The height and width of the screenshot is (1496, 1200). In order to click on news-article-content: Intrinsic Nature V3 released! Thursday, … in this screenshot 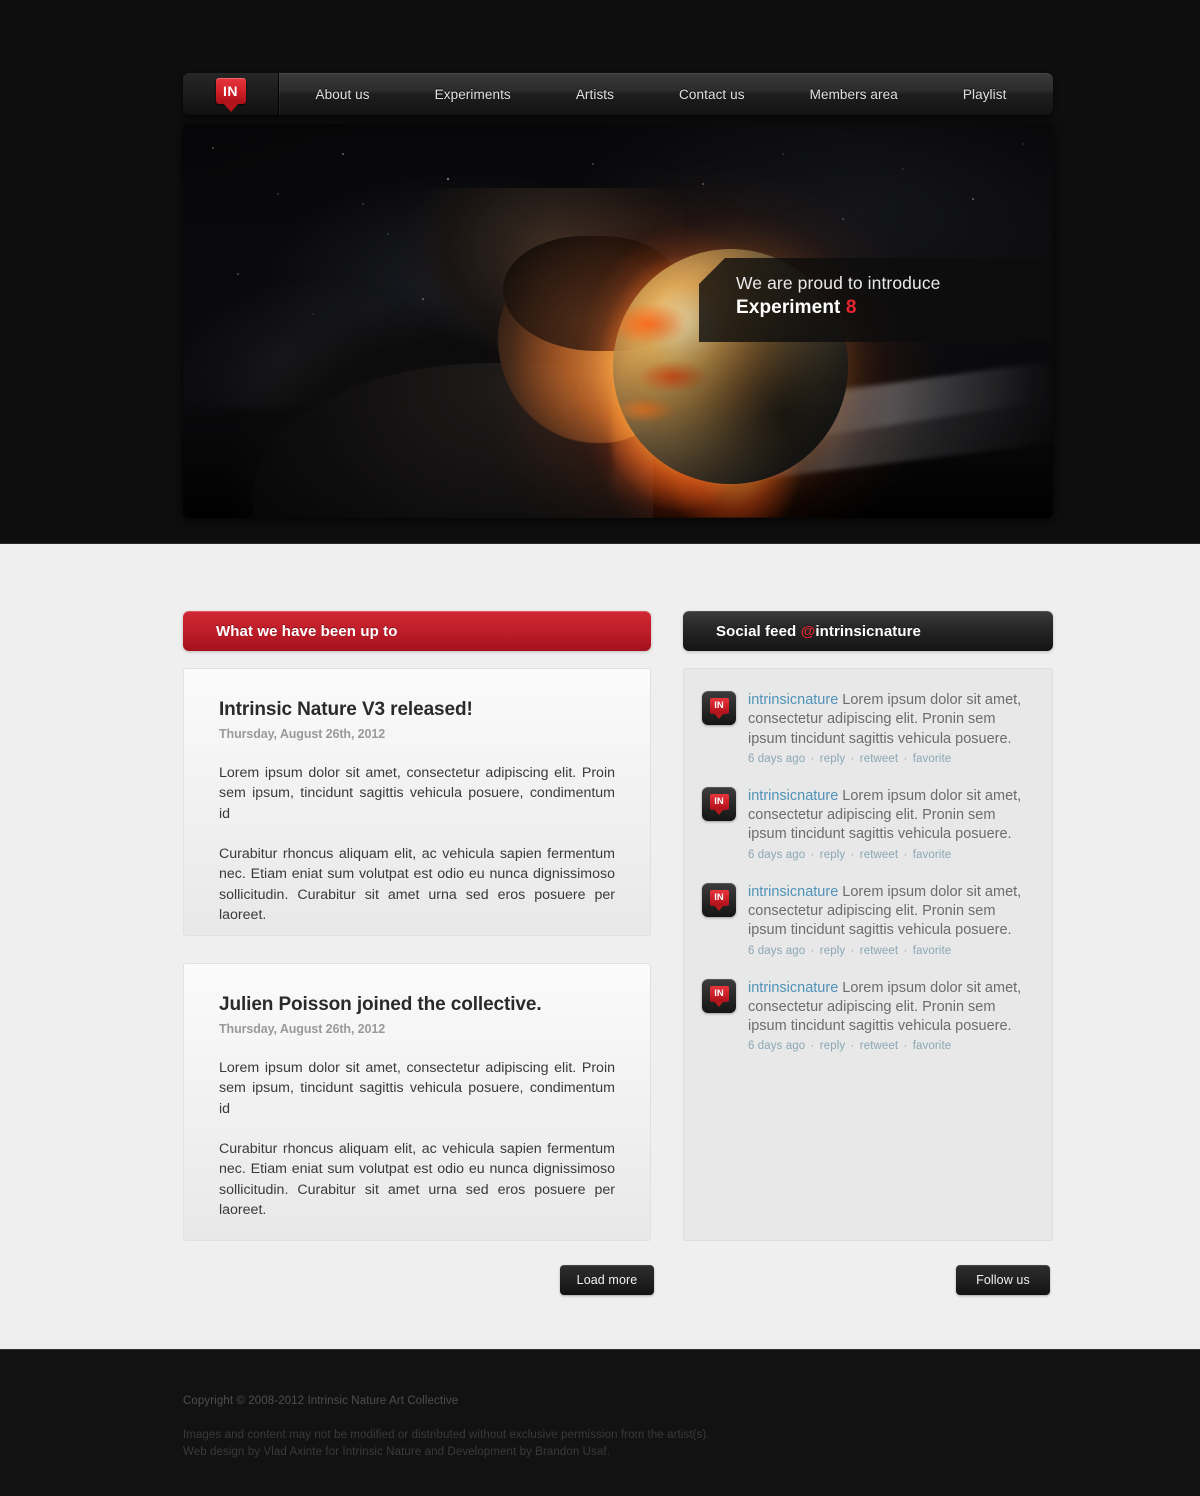, I will do `click(417, 797)`.